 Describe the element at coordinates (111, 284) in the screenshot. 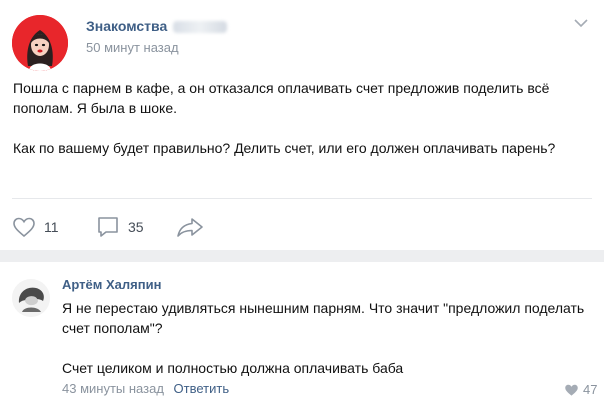

I see `comment-author: Артём Халяпин` at that location.